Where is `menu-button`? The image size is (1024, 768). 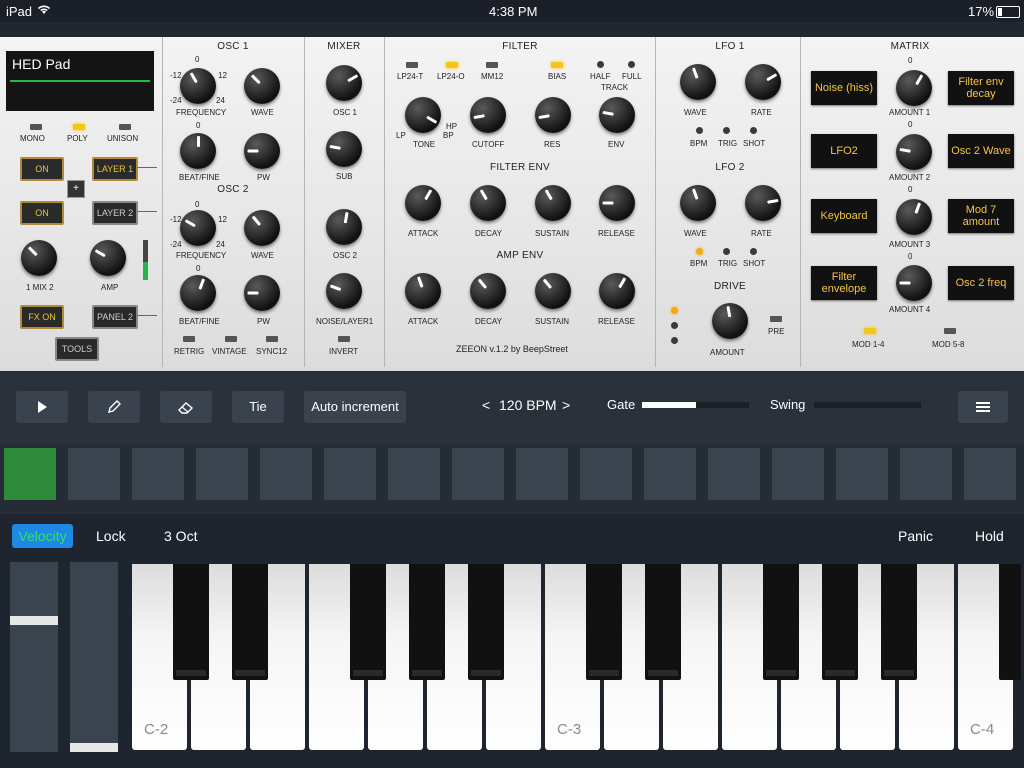
menu-button is located at coordinates (983, 407).